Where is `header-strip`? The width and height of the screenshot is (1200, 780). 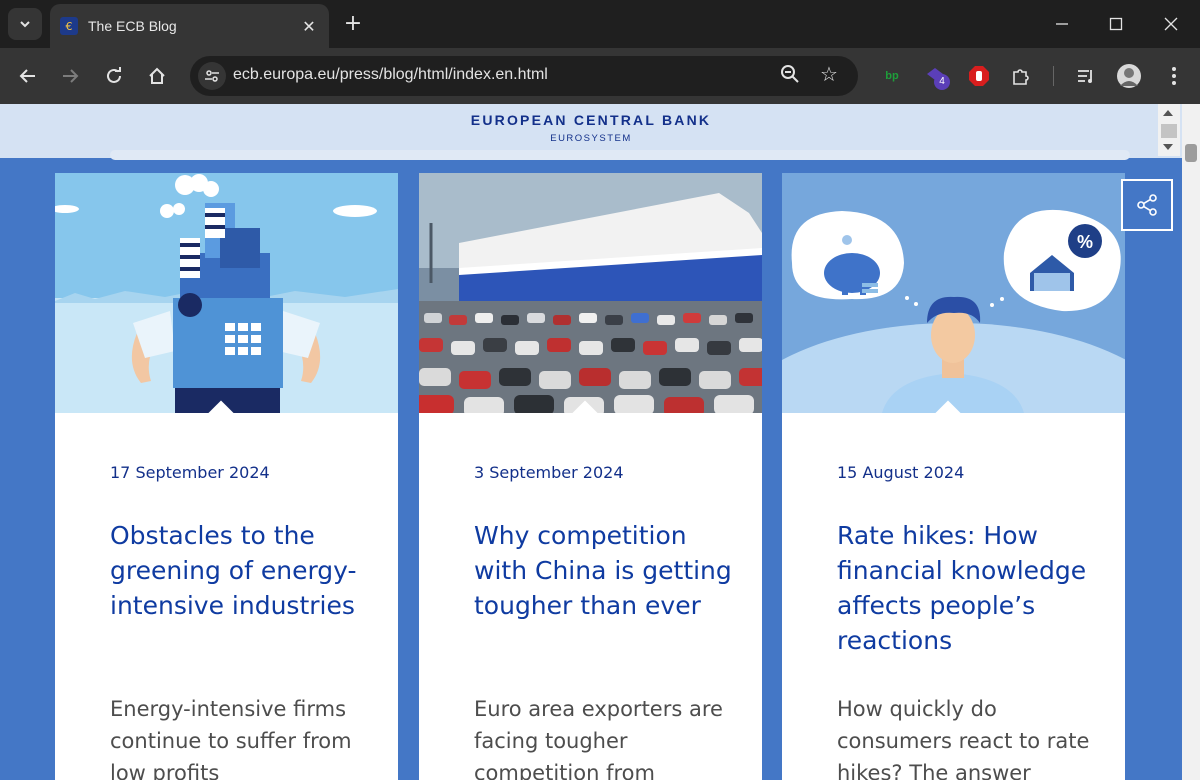 header-strip is located at coordinates (620, 155).